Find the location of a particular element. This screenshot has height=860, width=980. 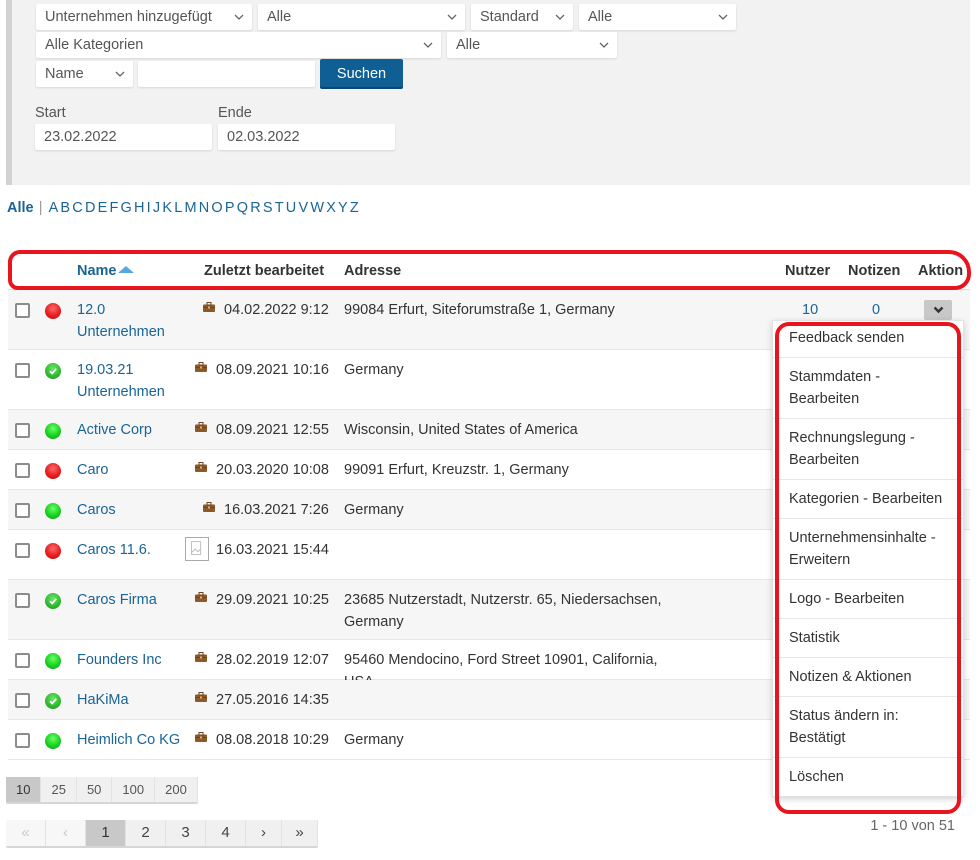

address: Germany is located at coordinates (374, 740).